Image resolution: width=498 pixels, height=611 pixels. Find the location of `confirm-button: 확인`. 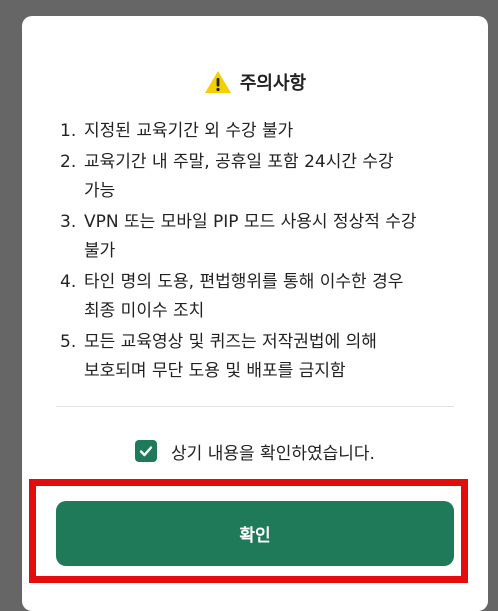

confirm-button: 확인 is located at coordinates (255, 533).